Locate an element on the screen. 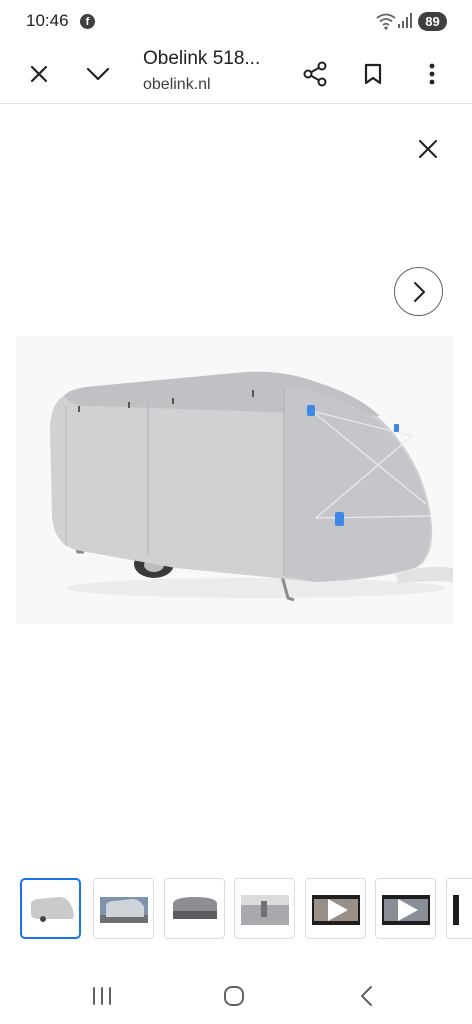 Image resolution: width=472 pixels, height=1024 pixels. system-navigation-bar is located at coordinates (236, 995).